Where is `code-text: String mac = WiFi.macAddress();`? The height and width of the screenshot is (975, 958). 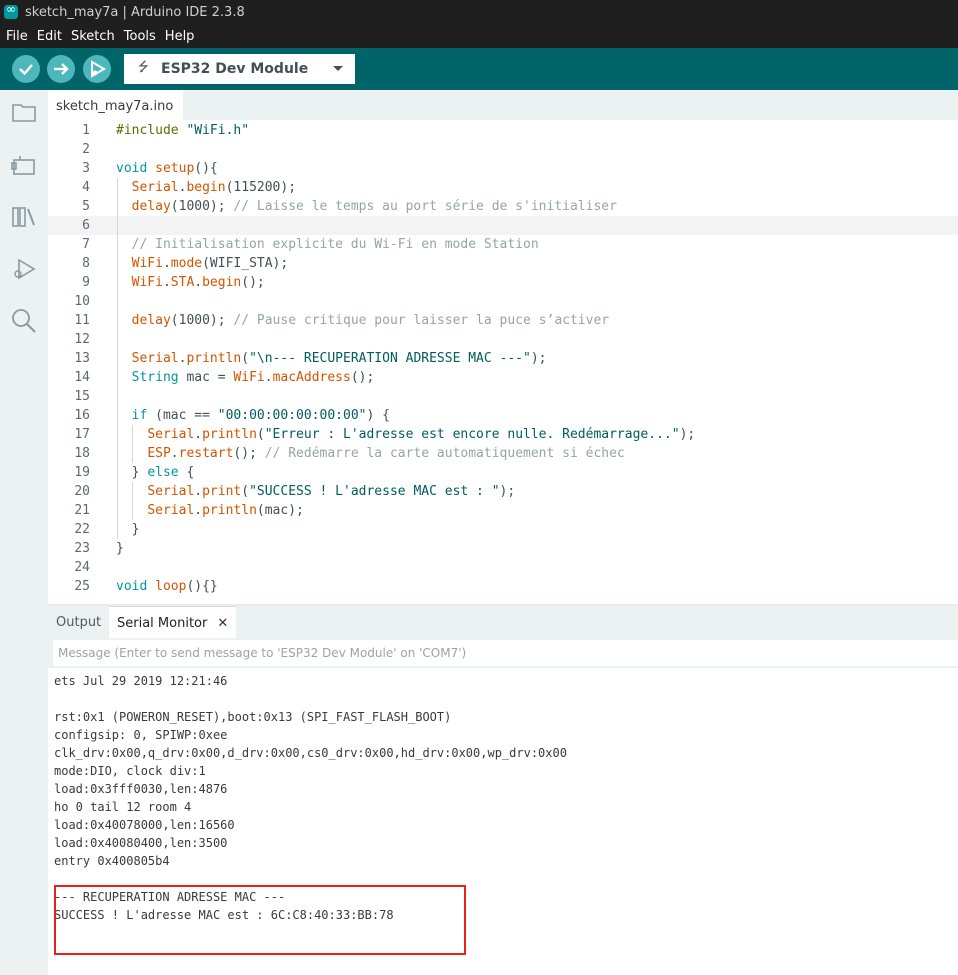 code-text: String mac = WiFi.macAddress(); is located at coordinates (253, 377).